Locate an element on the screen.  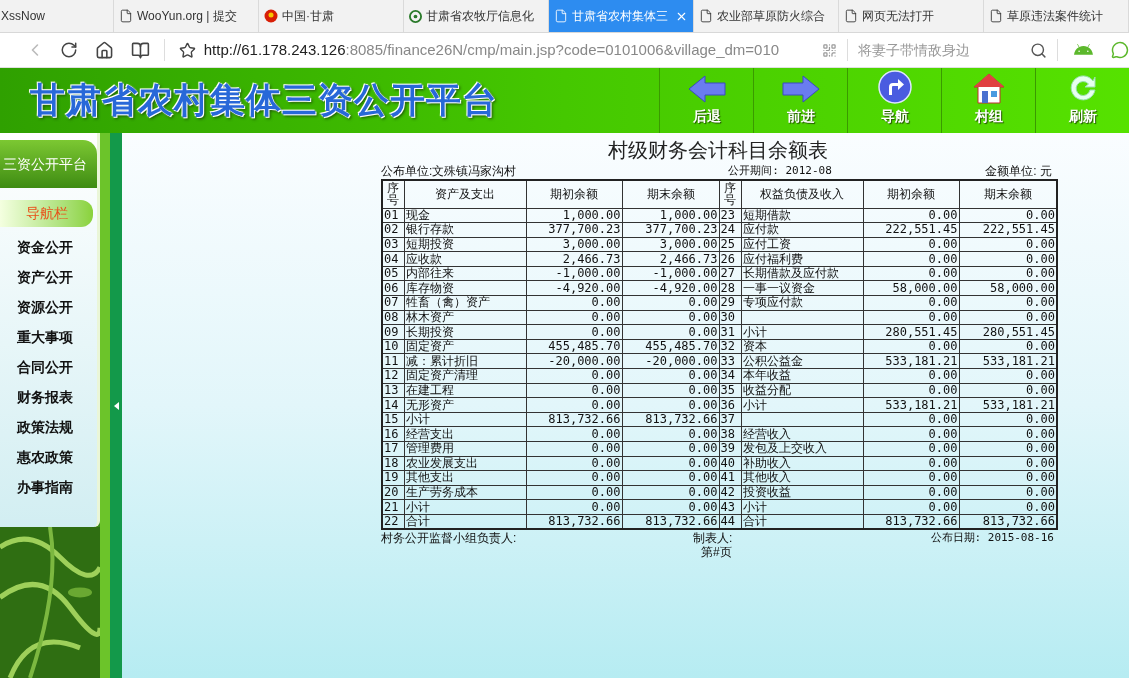
sidebar-link: 惠农政策 is located at coordinates (44, 457).